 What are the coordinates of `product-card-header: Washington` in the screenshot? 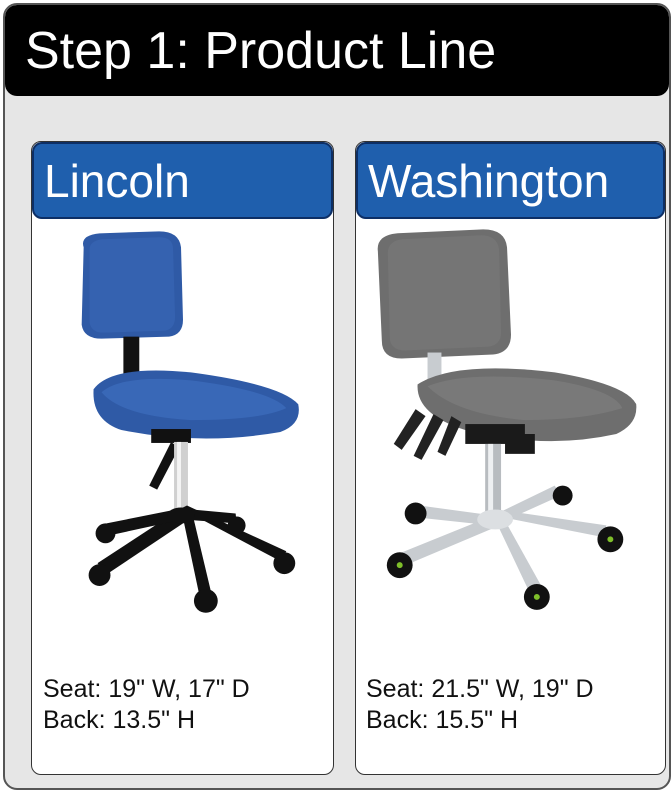 It's located at (510, 180).